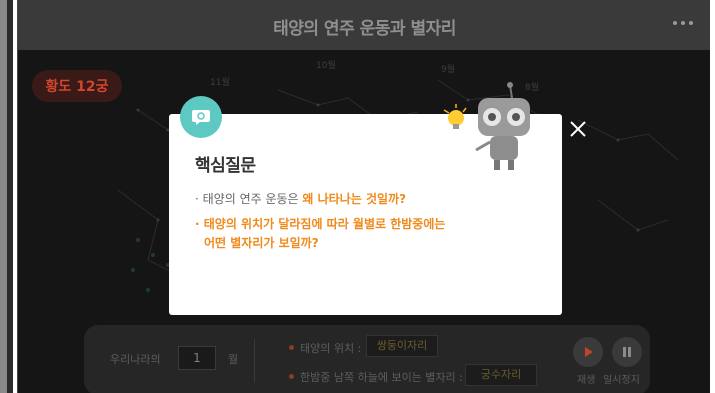  I want to click on play-button, so click(588, 352).